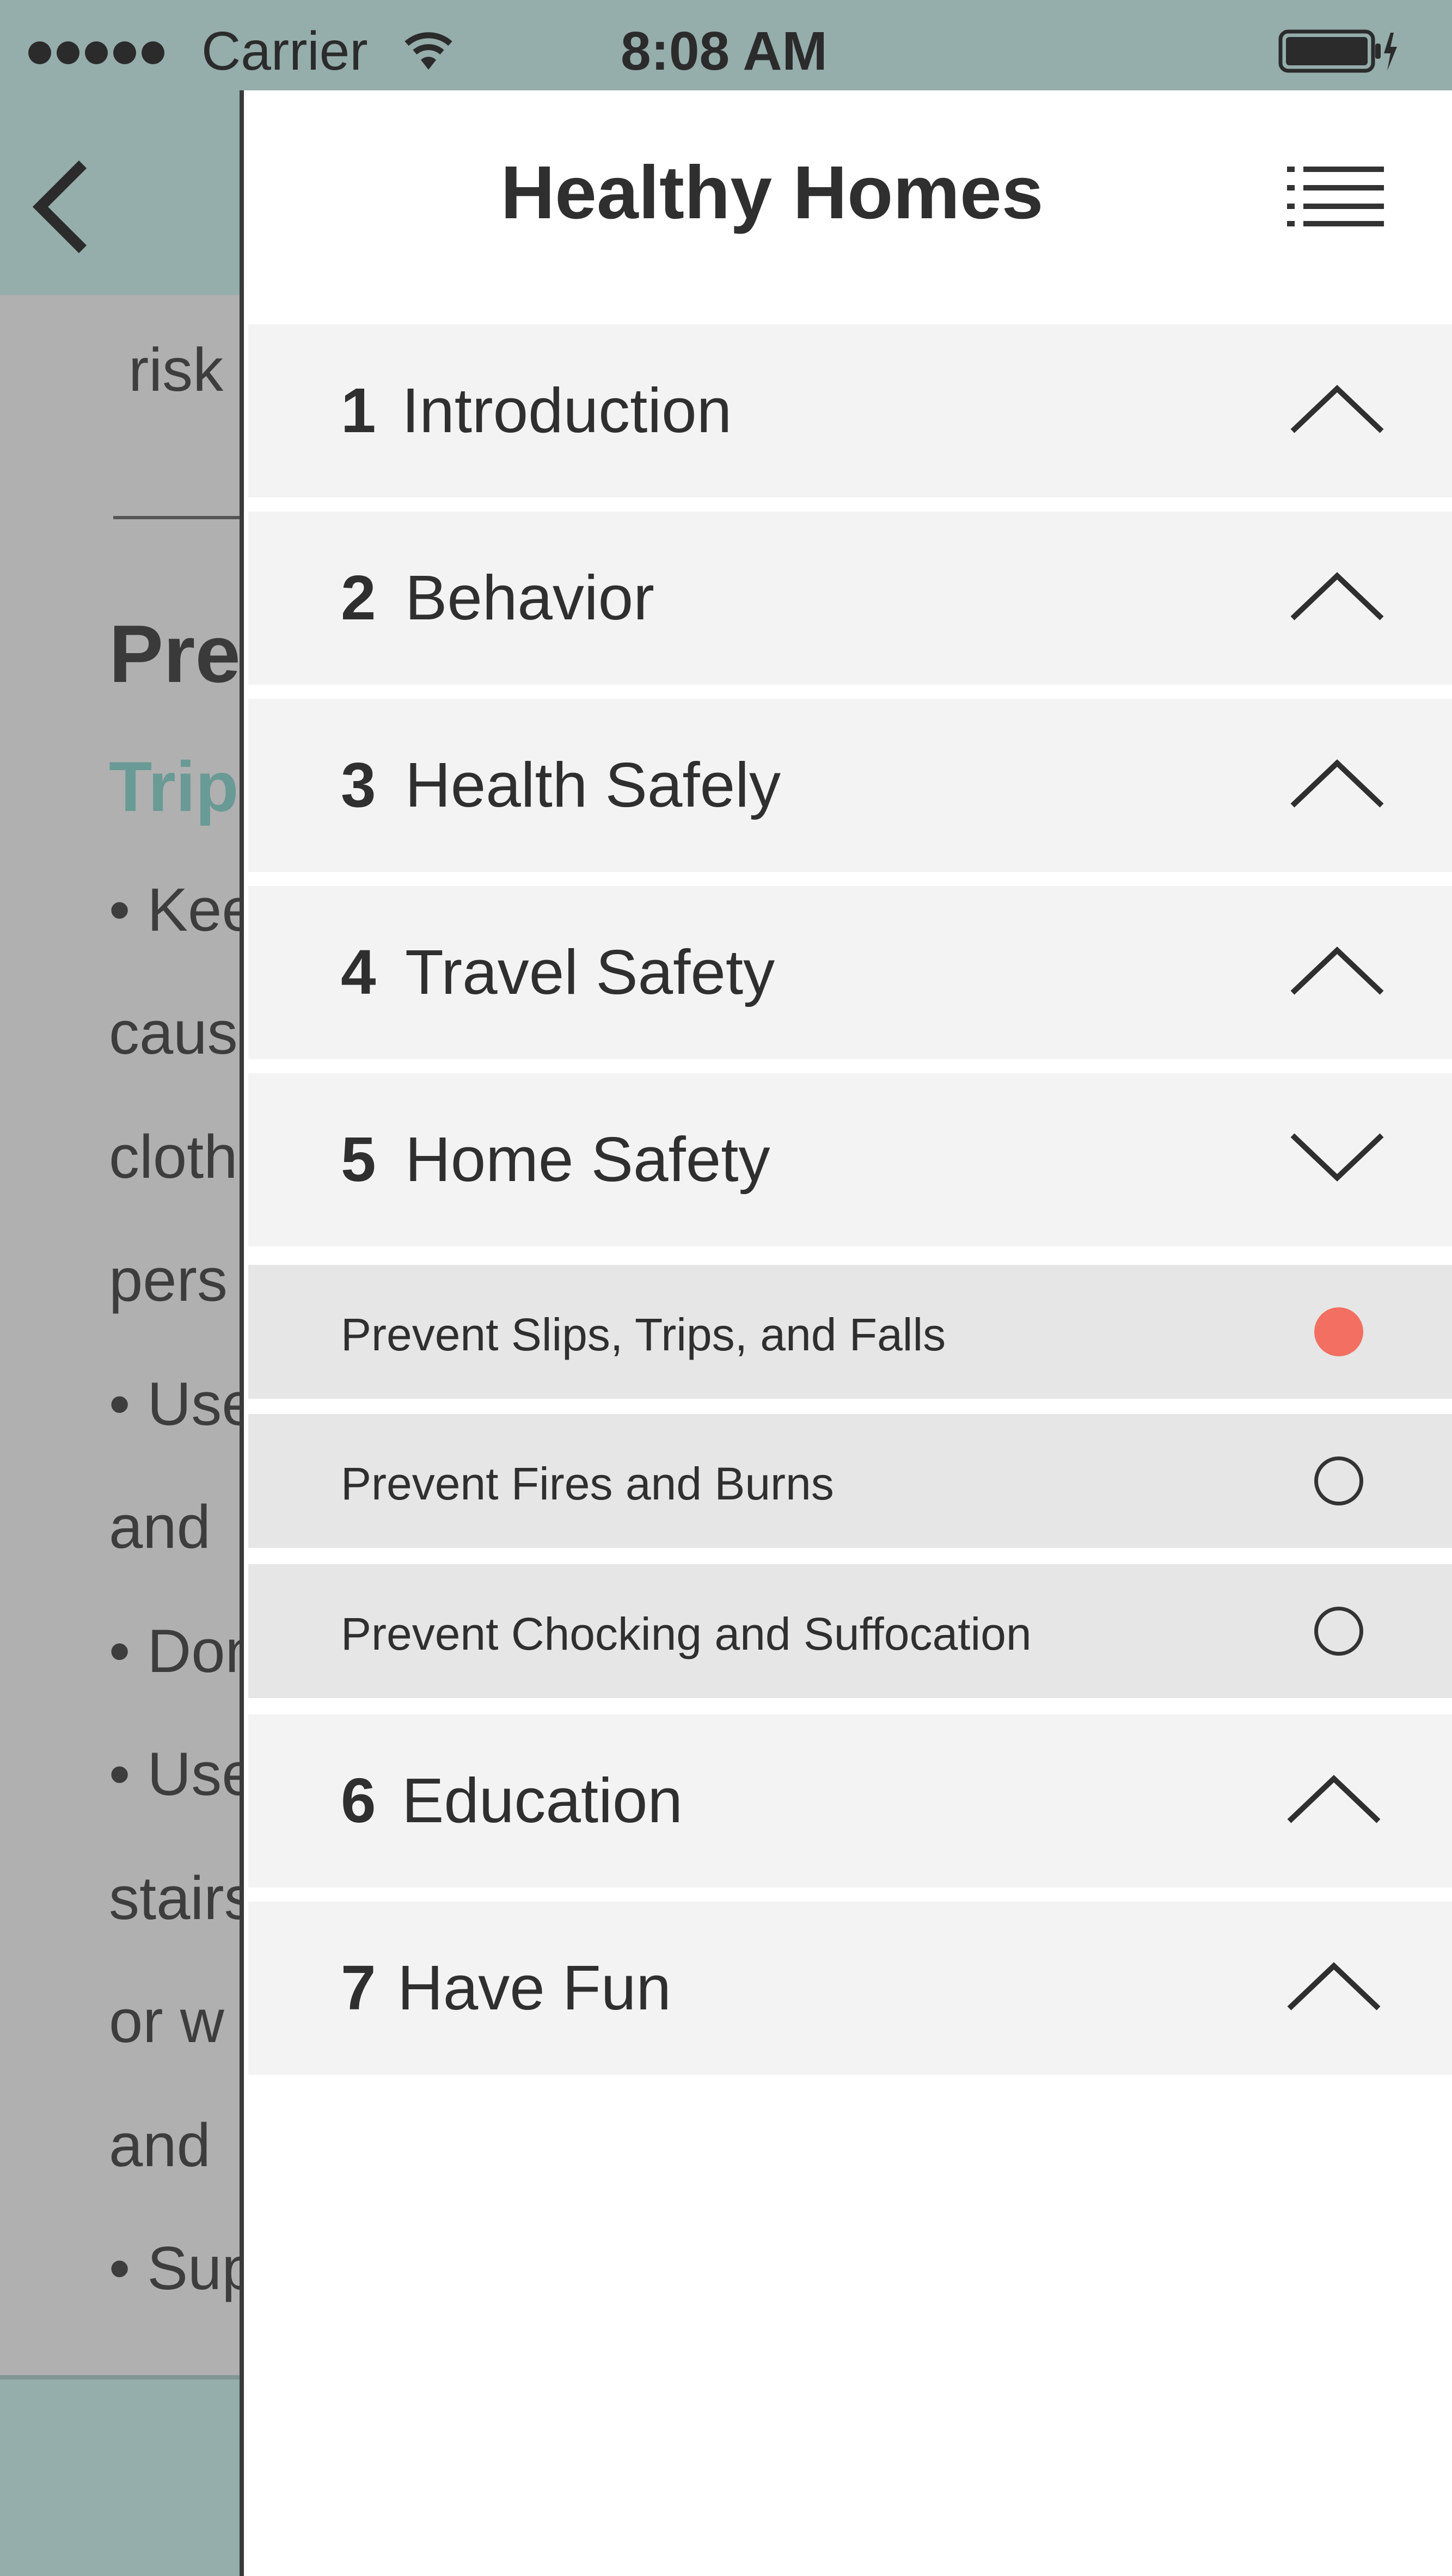  What do you see at coordinates (428, 51) in the screenshot?
I see `wifi-icon` at bounding box center [428, 51].